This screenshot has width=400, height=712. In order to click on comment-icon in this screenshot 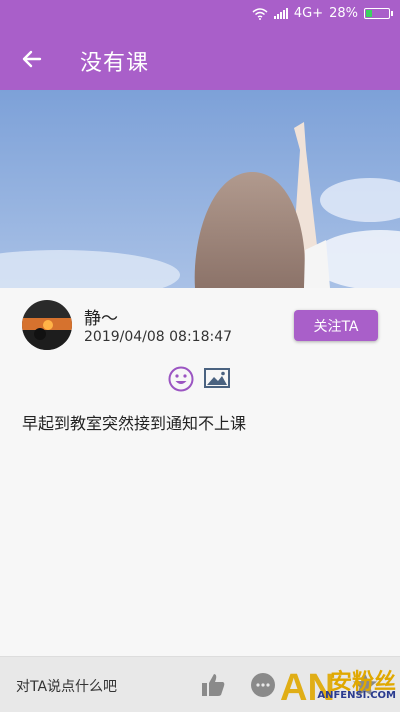, I will do `click(263, 685)`.